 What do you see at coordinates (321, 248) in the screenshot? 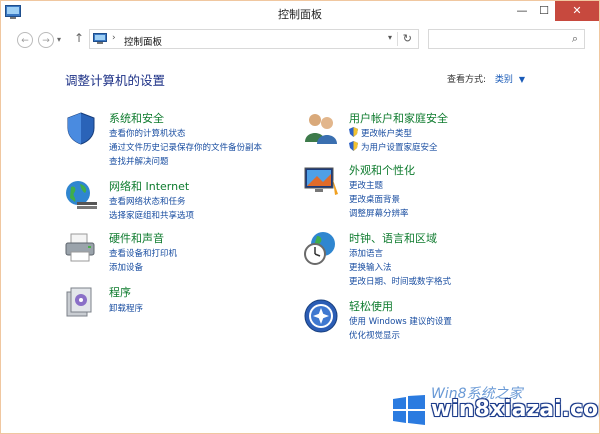
I see `clock-globe-icon` at bounding box center [321, 248].